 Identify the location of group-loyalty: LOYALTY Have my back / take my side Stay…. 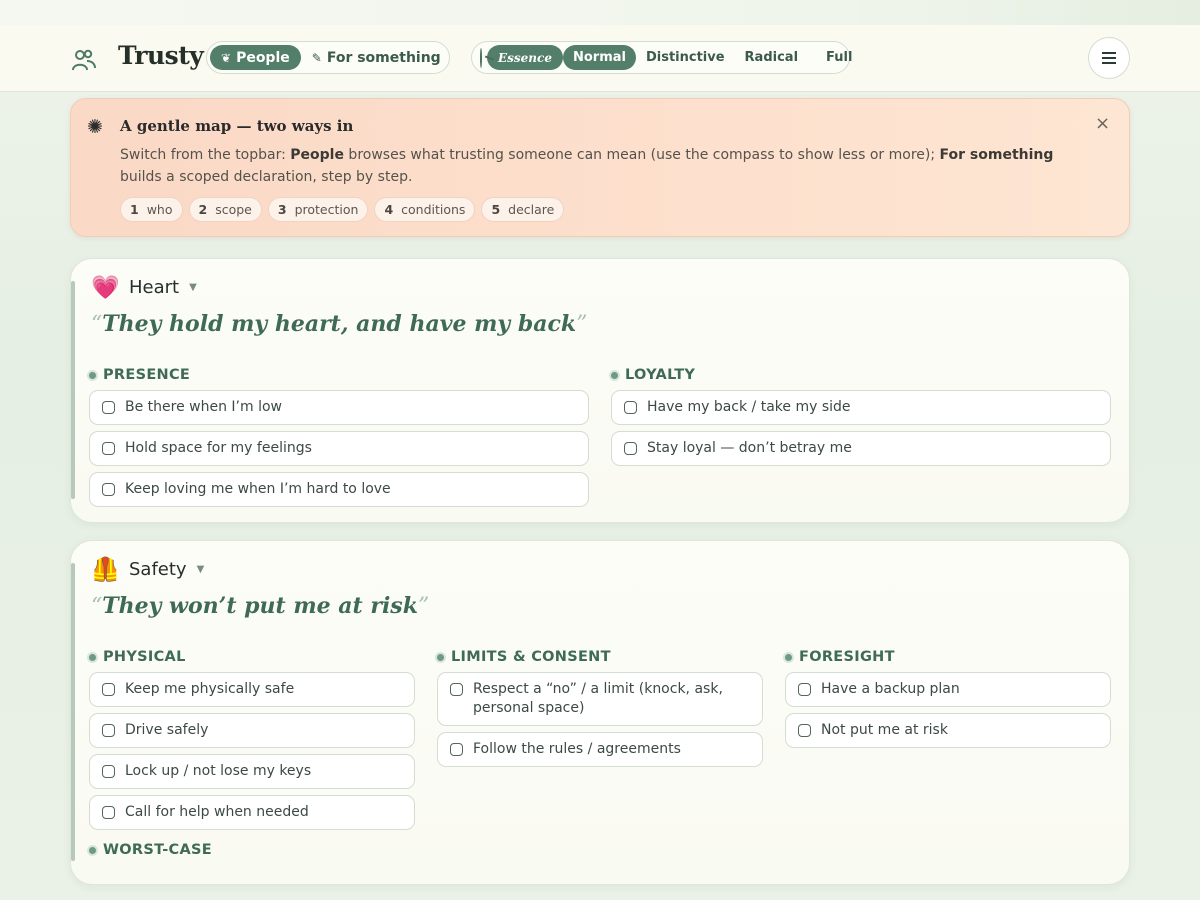
(860, 419).